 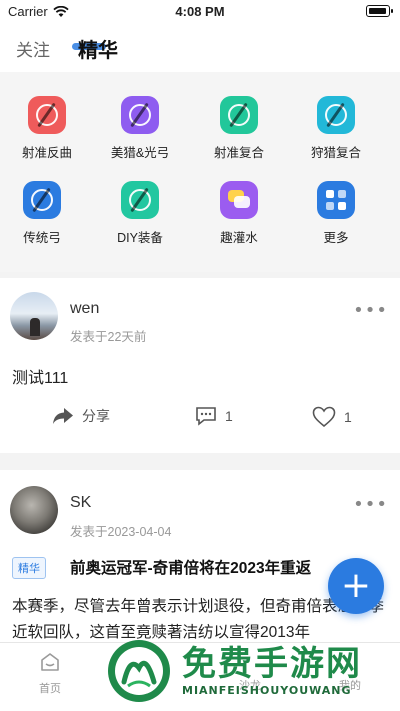 What do you see at coordinates (50, 689) in the screenshot?
I see `nav-home-label: 首页` at bounding box center [50, 689].